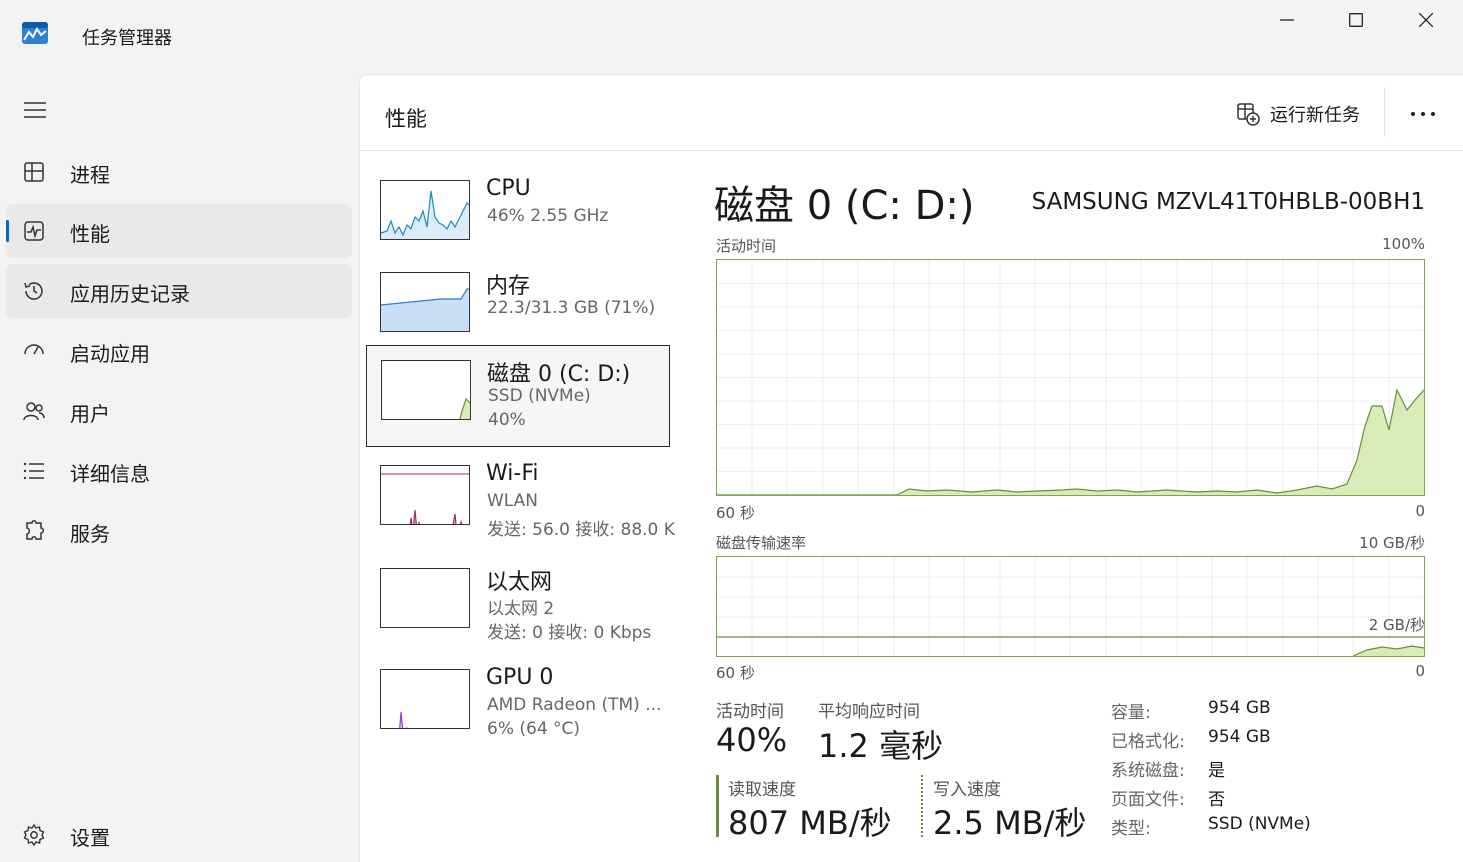  What do you see at coordinates (1248, 114) in the screenshot?
I see `new-task-icon` at bounding box center [1248, 114].